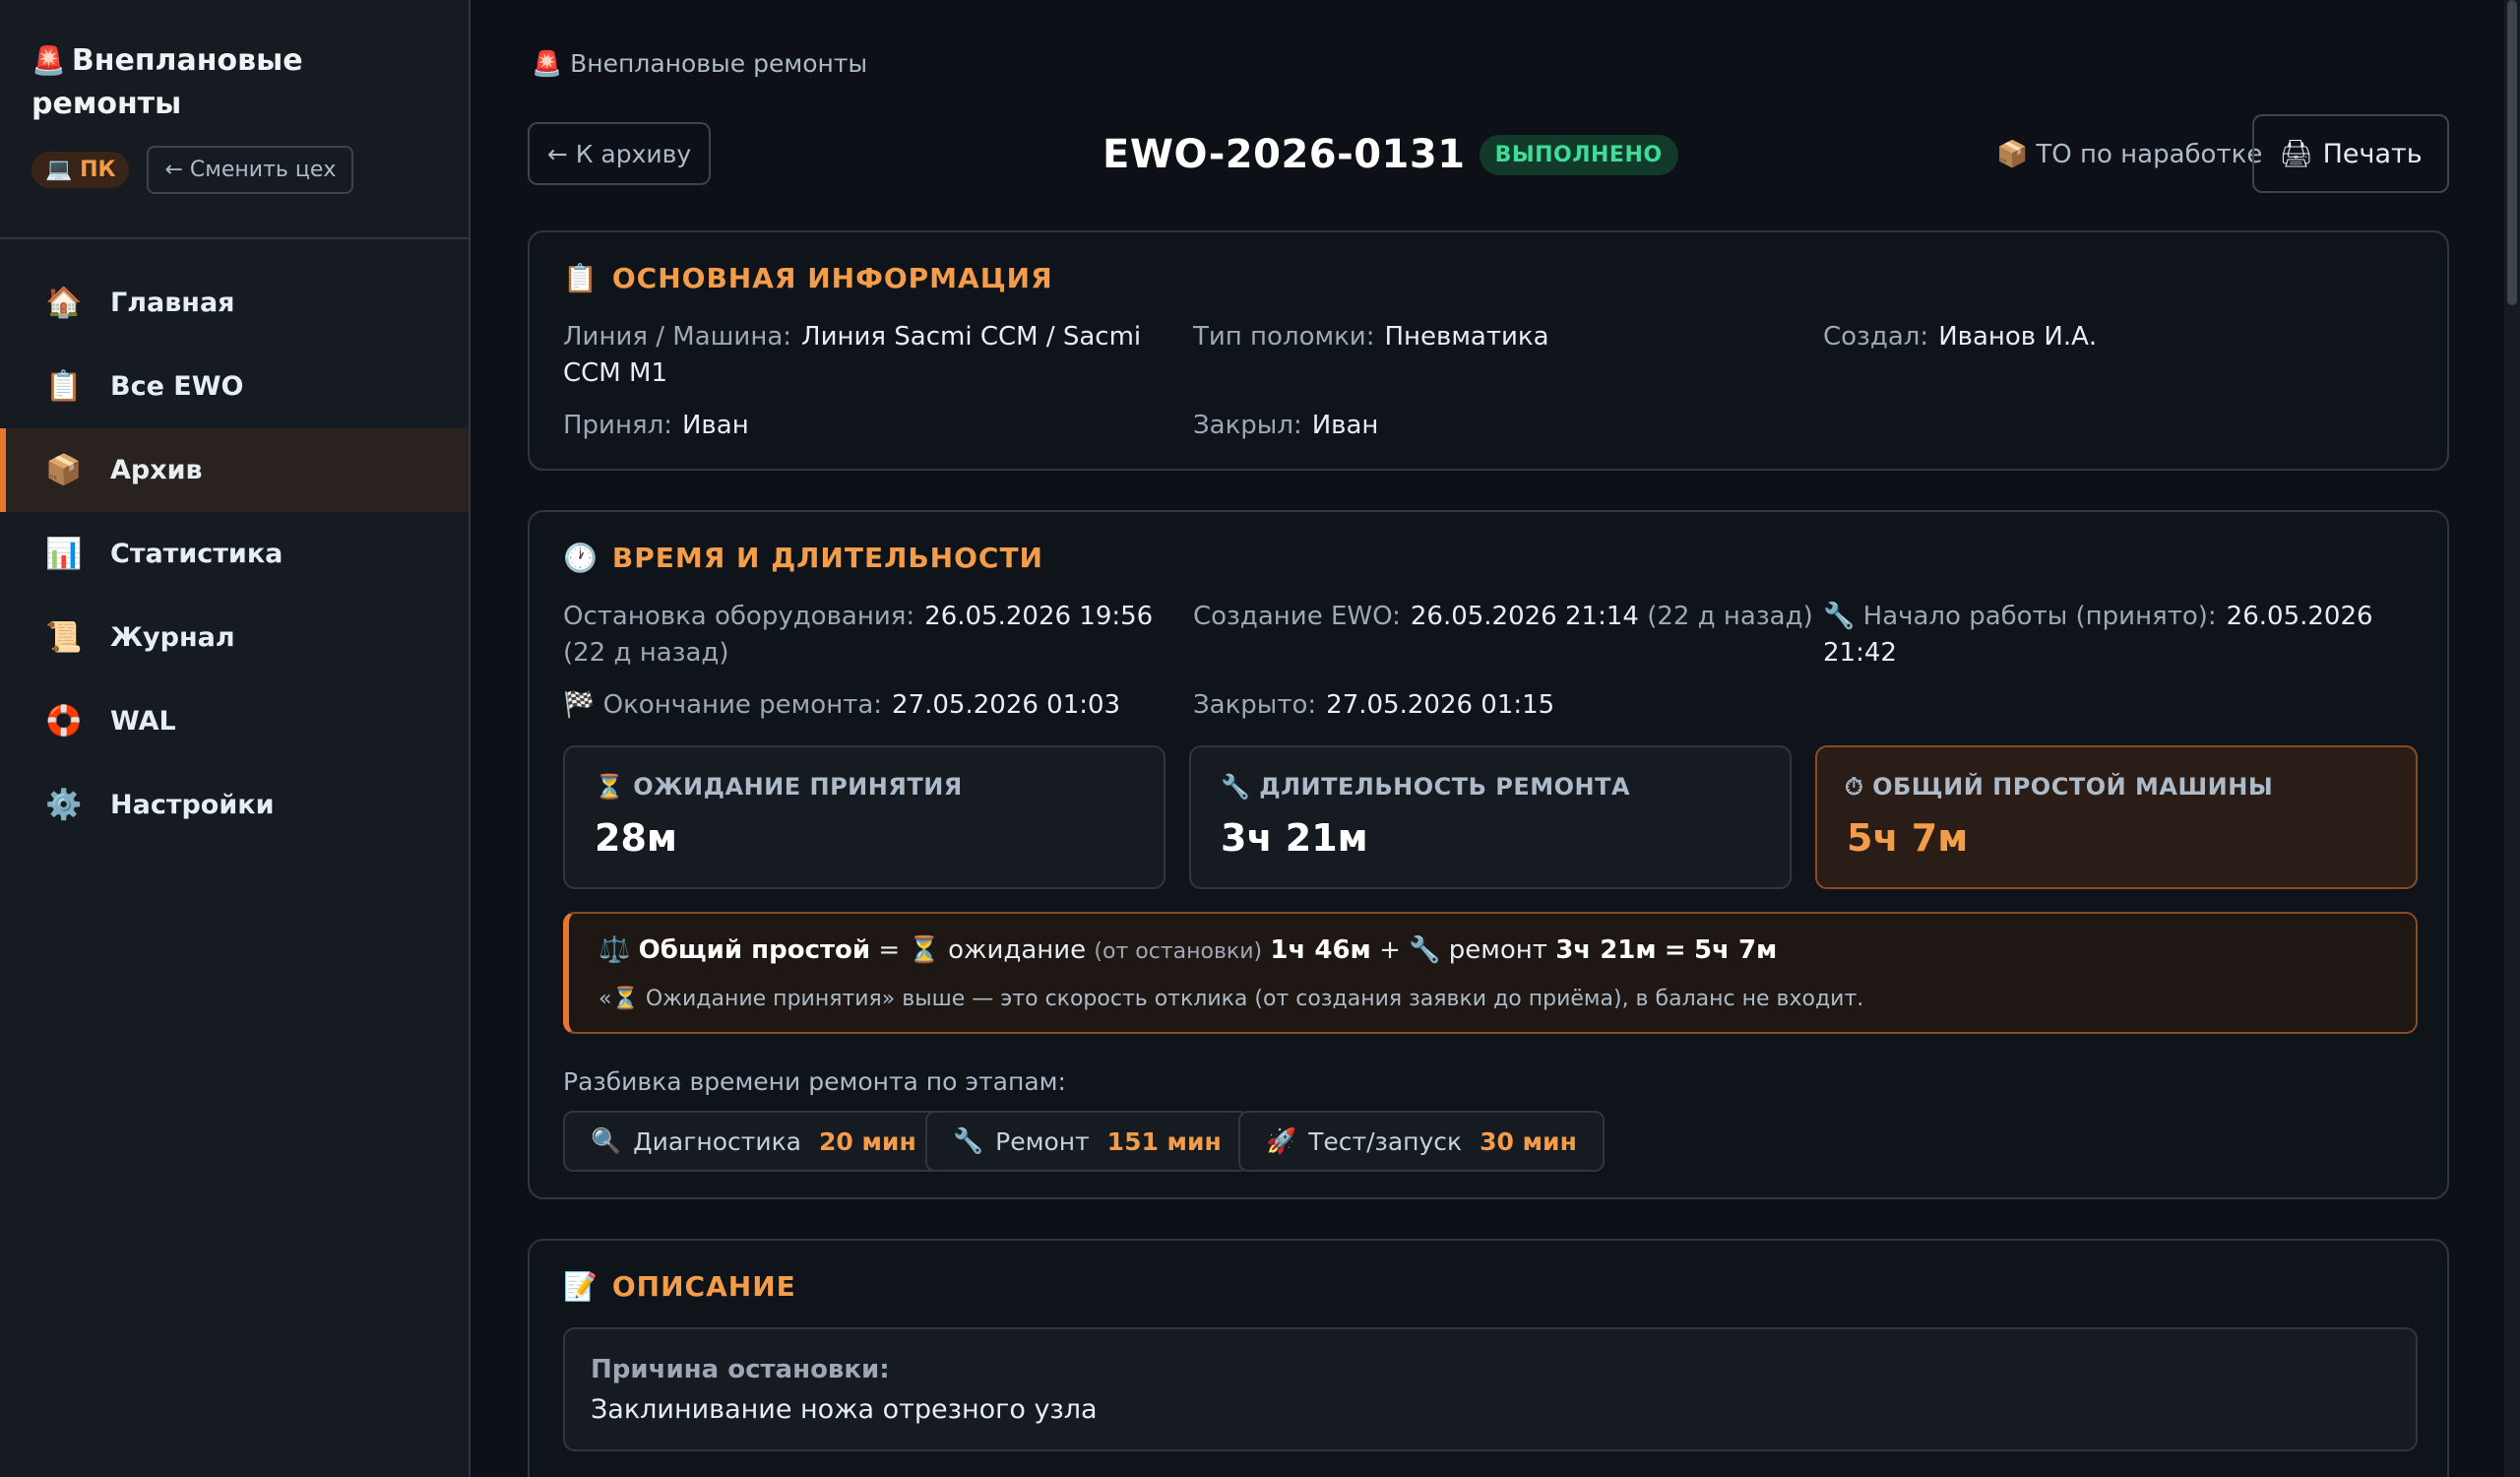  I want to click on stage-diagnostics: 🔍 Диагностика 20 мин, so click(753, 1142).